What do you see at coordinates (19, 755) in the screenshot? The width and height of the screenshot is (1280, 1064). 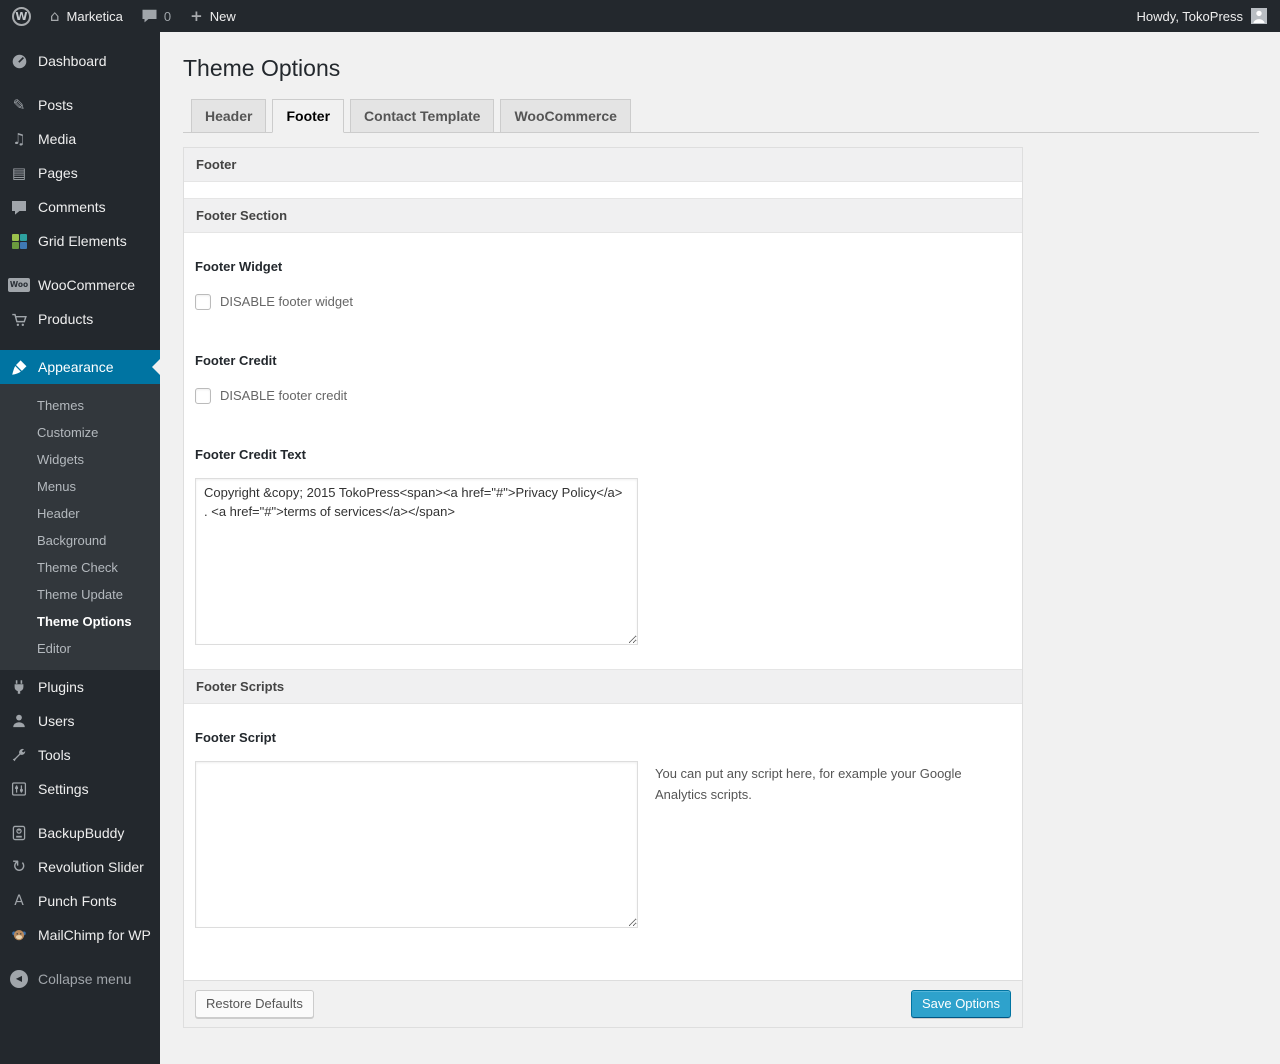 I see `wrench-icon` at bounding box center [19, 755].